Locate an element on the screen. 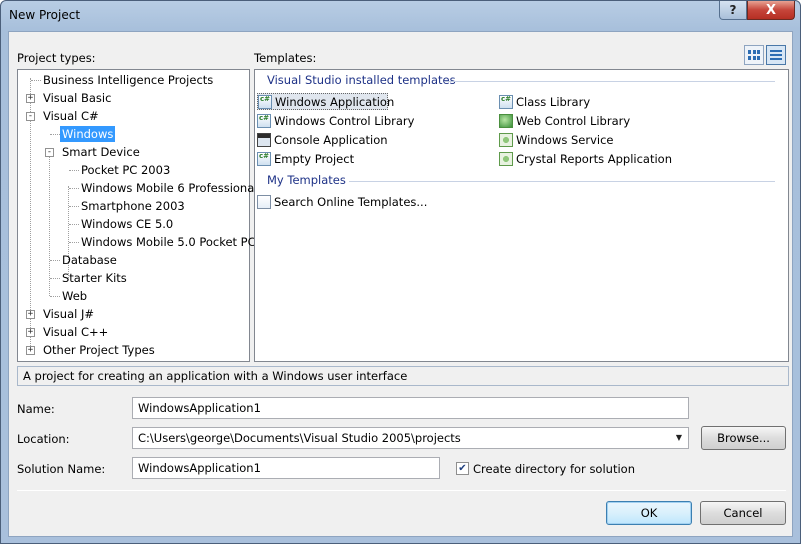 This screenshot has width=801, height=544. windows-app-icon is located at coordinates (265, 101).